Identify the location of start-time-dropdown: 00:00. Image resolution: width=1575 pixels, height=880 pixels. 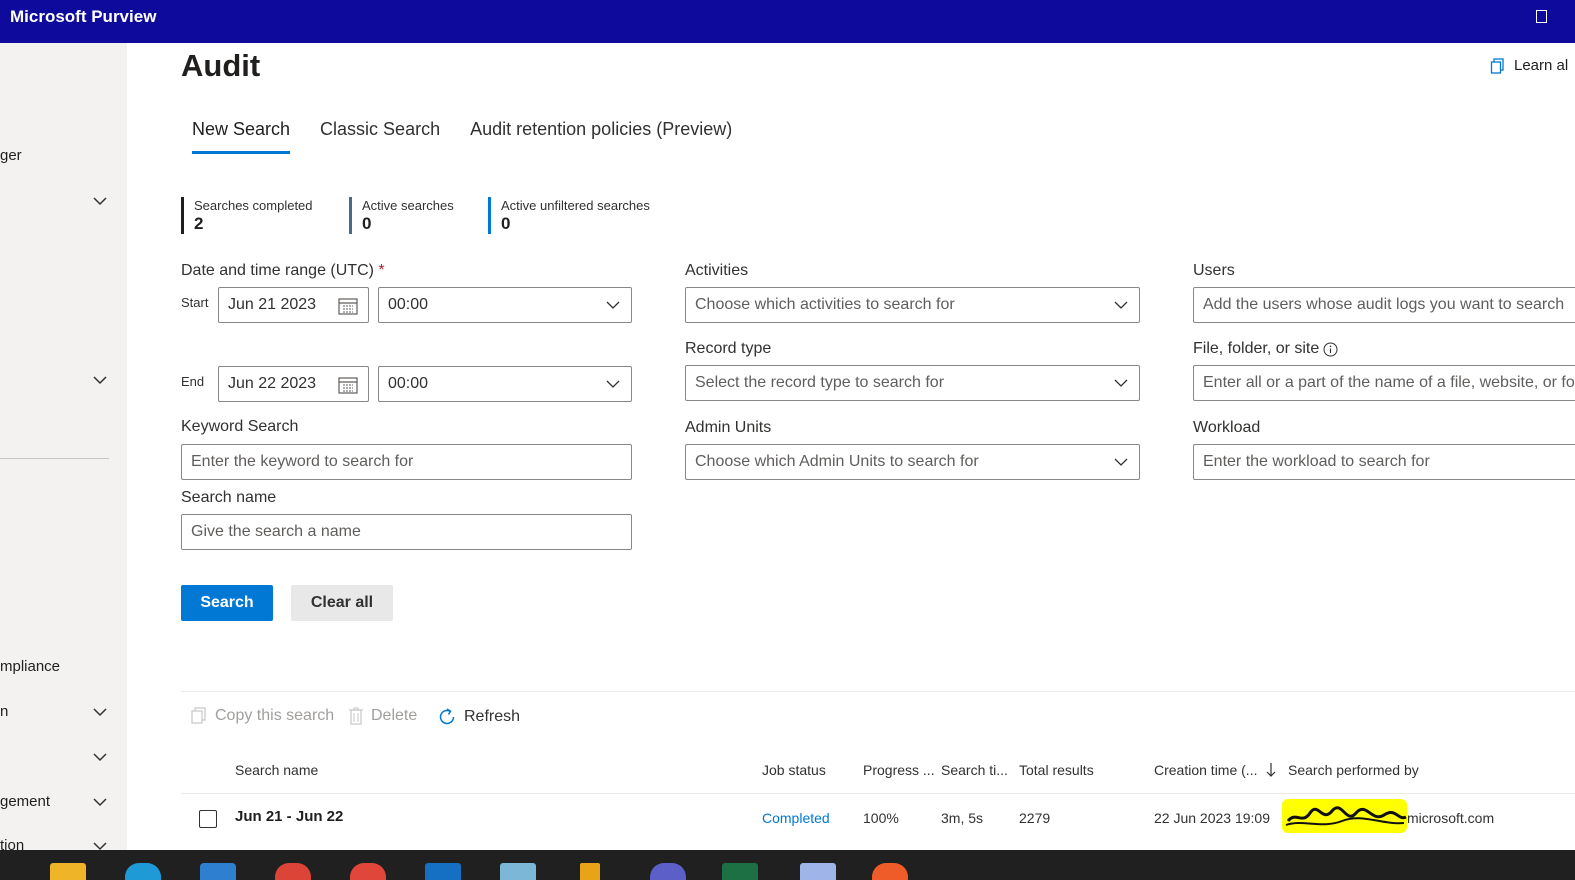
(505, 305).